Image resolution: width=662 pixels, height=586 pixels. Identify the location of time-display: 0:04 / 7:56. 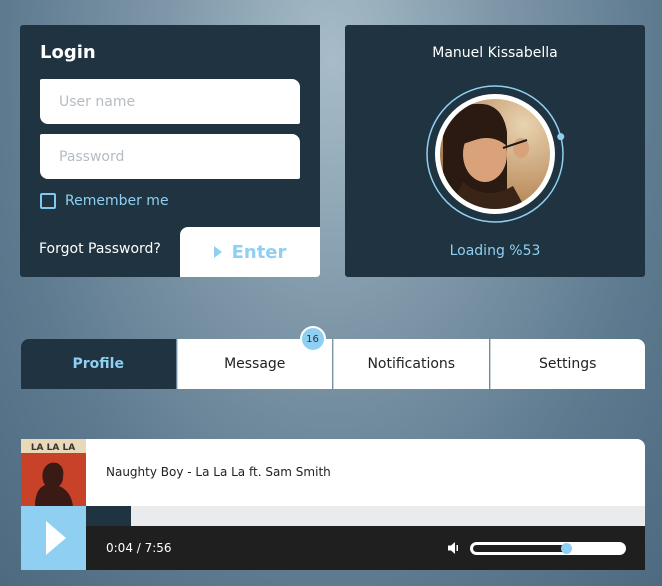
(139, 548).